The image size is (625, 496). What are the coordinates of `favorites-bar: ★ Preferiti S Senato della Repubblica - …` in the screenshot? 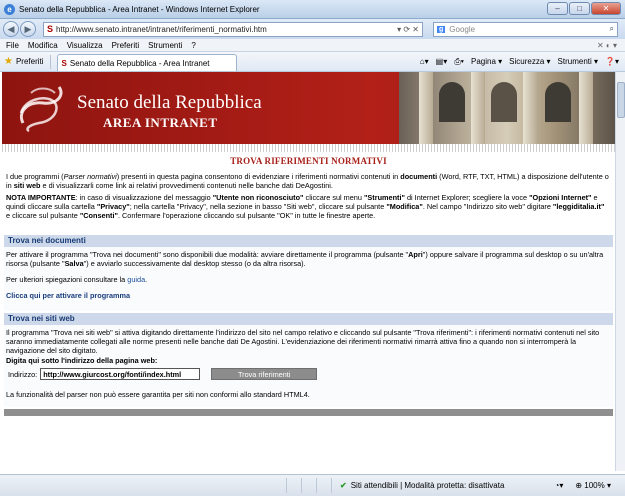 It's located at (312, 62).